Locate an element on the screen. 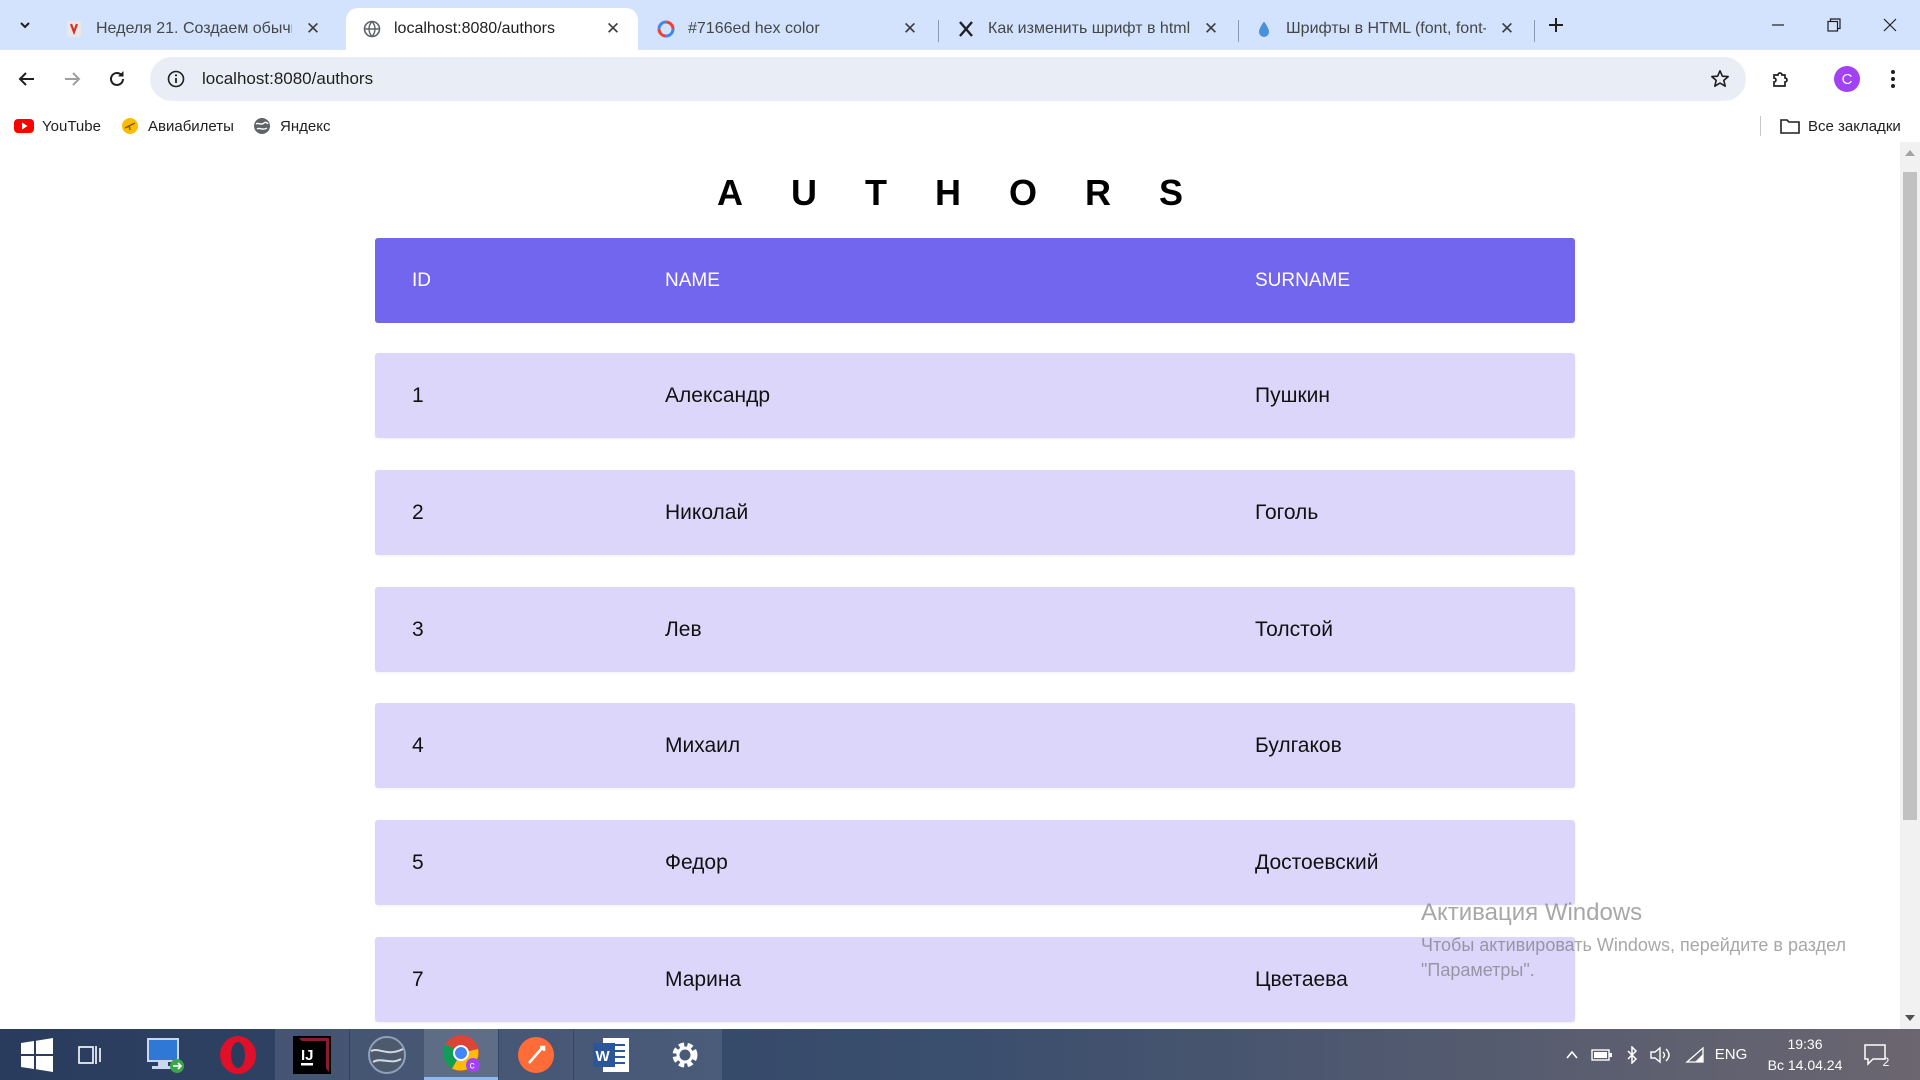  puzzle-icon is located at coordinates (1780, 79).